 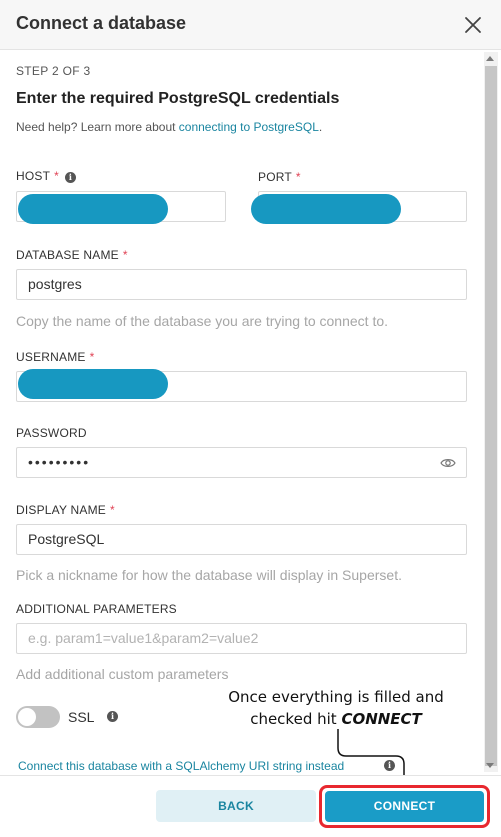 I want to click on modal-header: Connect a database, so click(x=250, y=25).